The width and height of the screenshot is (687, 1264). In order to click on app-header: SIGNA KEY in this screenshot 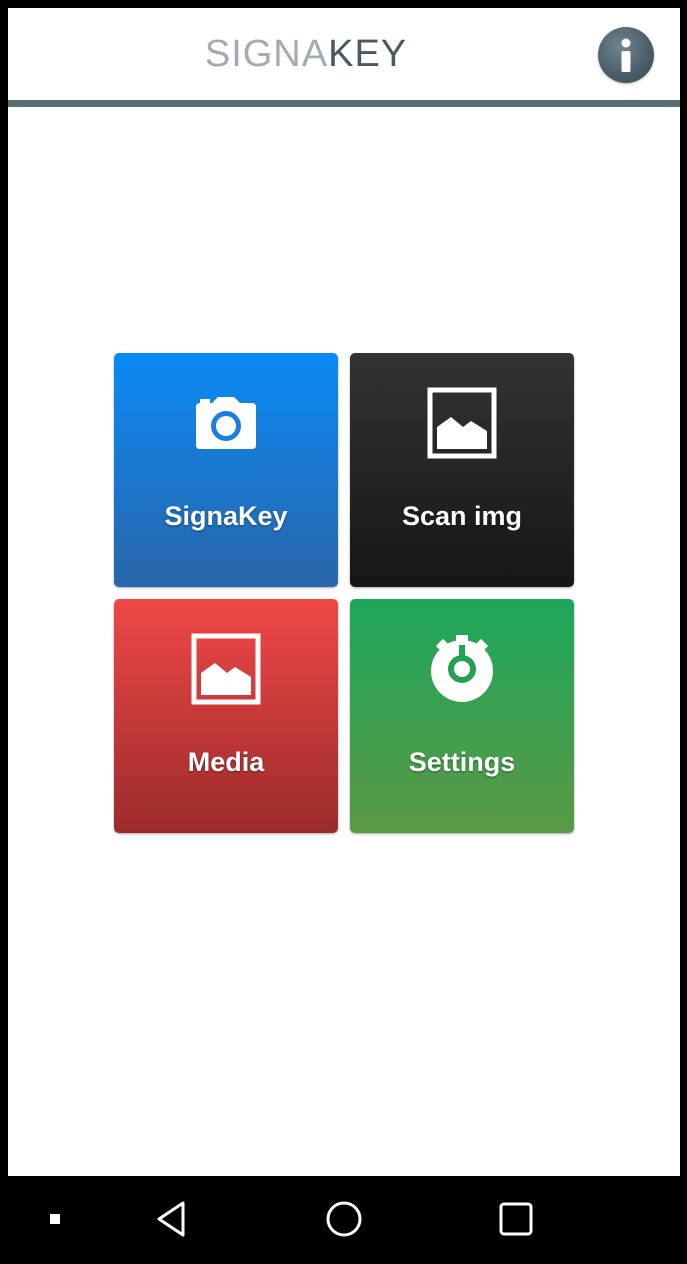, I will do `click(344, 54)`.